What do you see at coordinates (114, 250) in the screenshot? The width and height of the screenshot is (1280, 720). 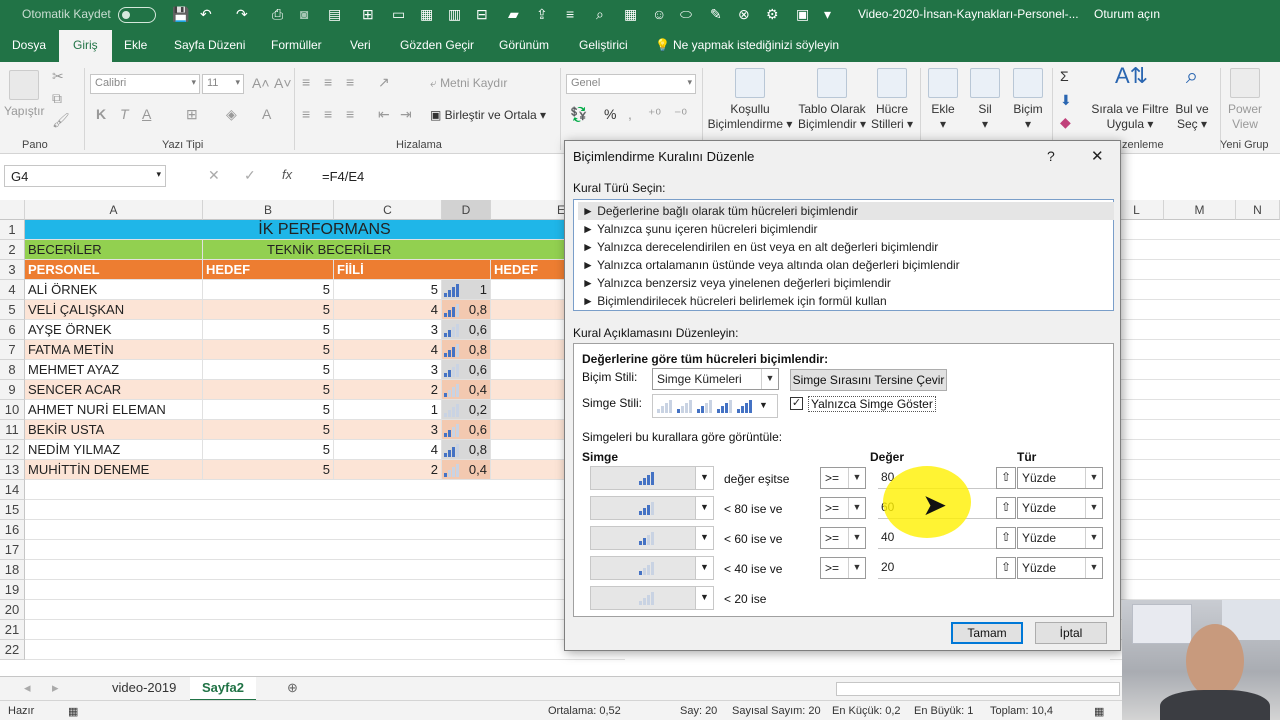 I see `cell-a2: BECERİLER` at bounding box center [114, 250].